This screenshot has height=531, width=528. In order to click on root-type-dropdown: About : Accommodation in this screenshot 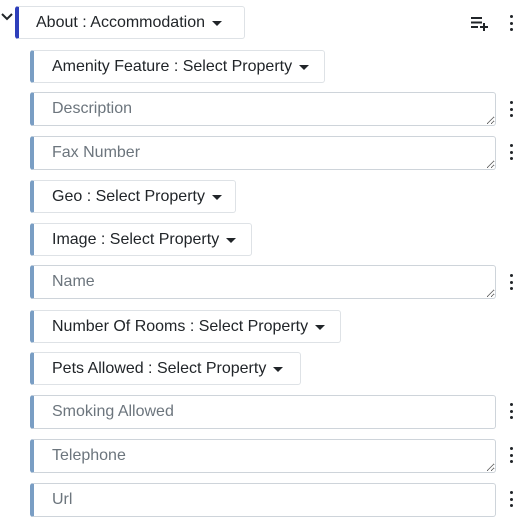, I will do `click(130, 22)`.